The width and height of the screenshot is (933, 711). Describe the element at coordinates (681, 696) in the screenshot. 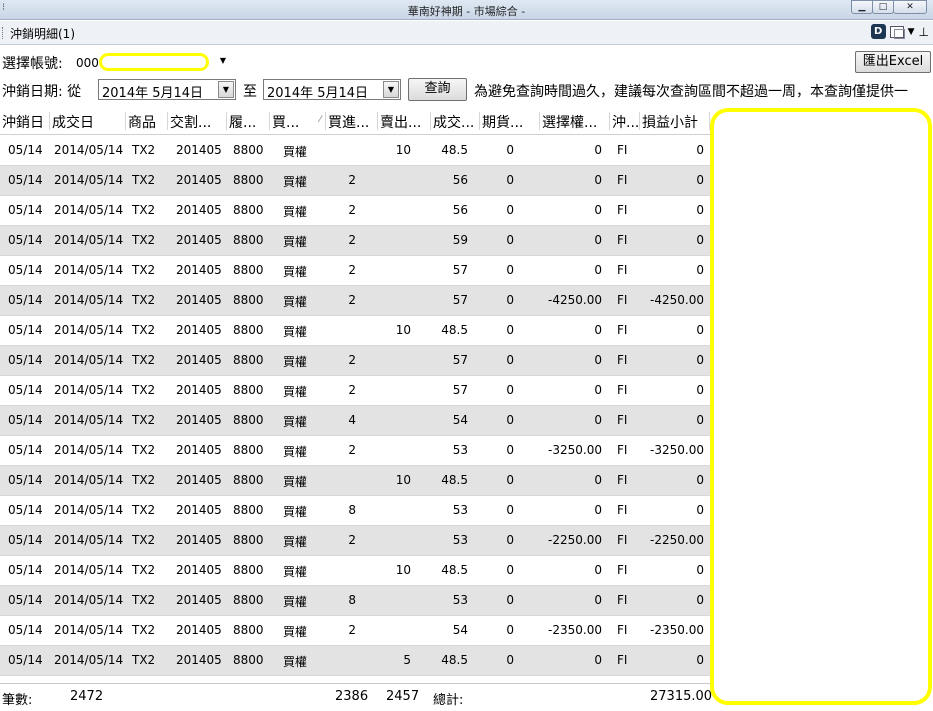

I see `pnl-total: 27315.00` at that location.